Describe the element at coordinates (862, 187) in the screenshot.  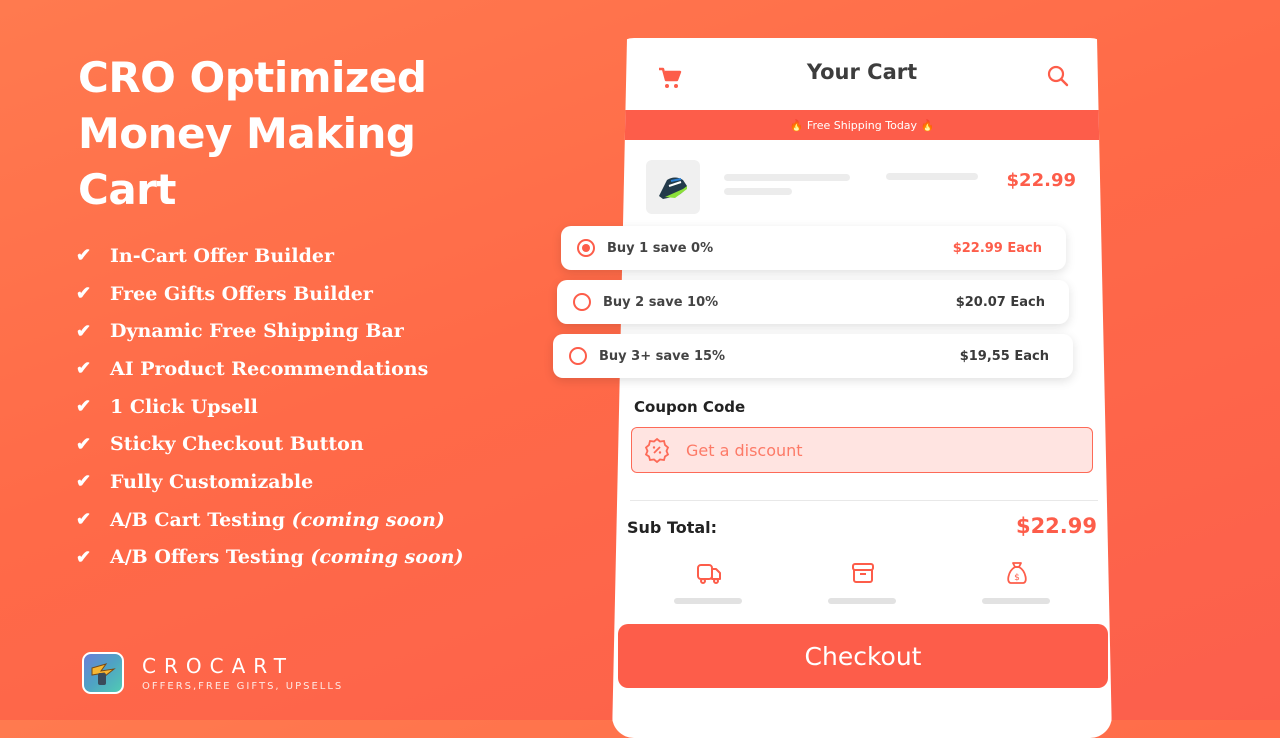
I see `cart-line-item: $22.99` at that location.